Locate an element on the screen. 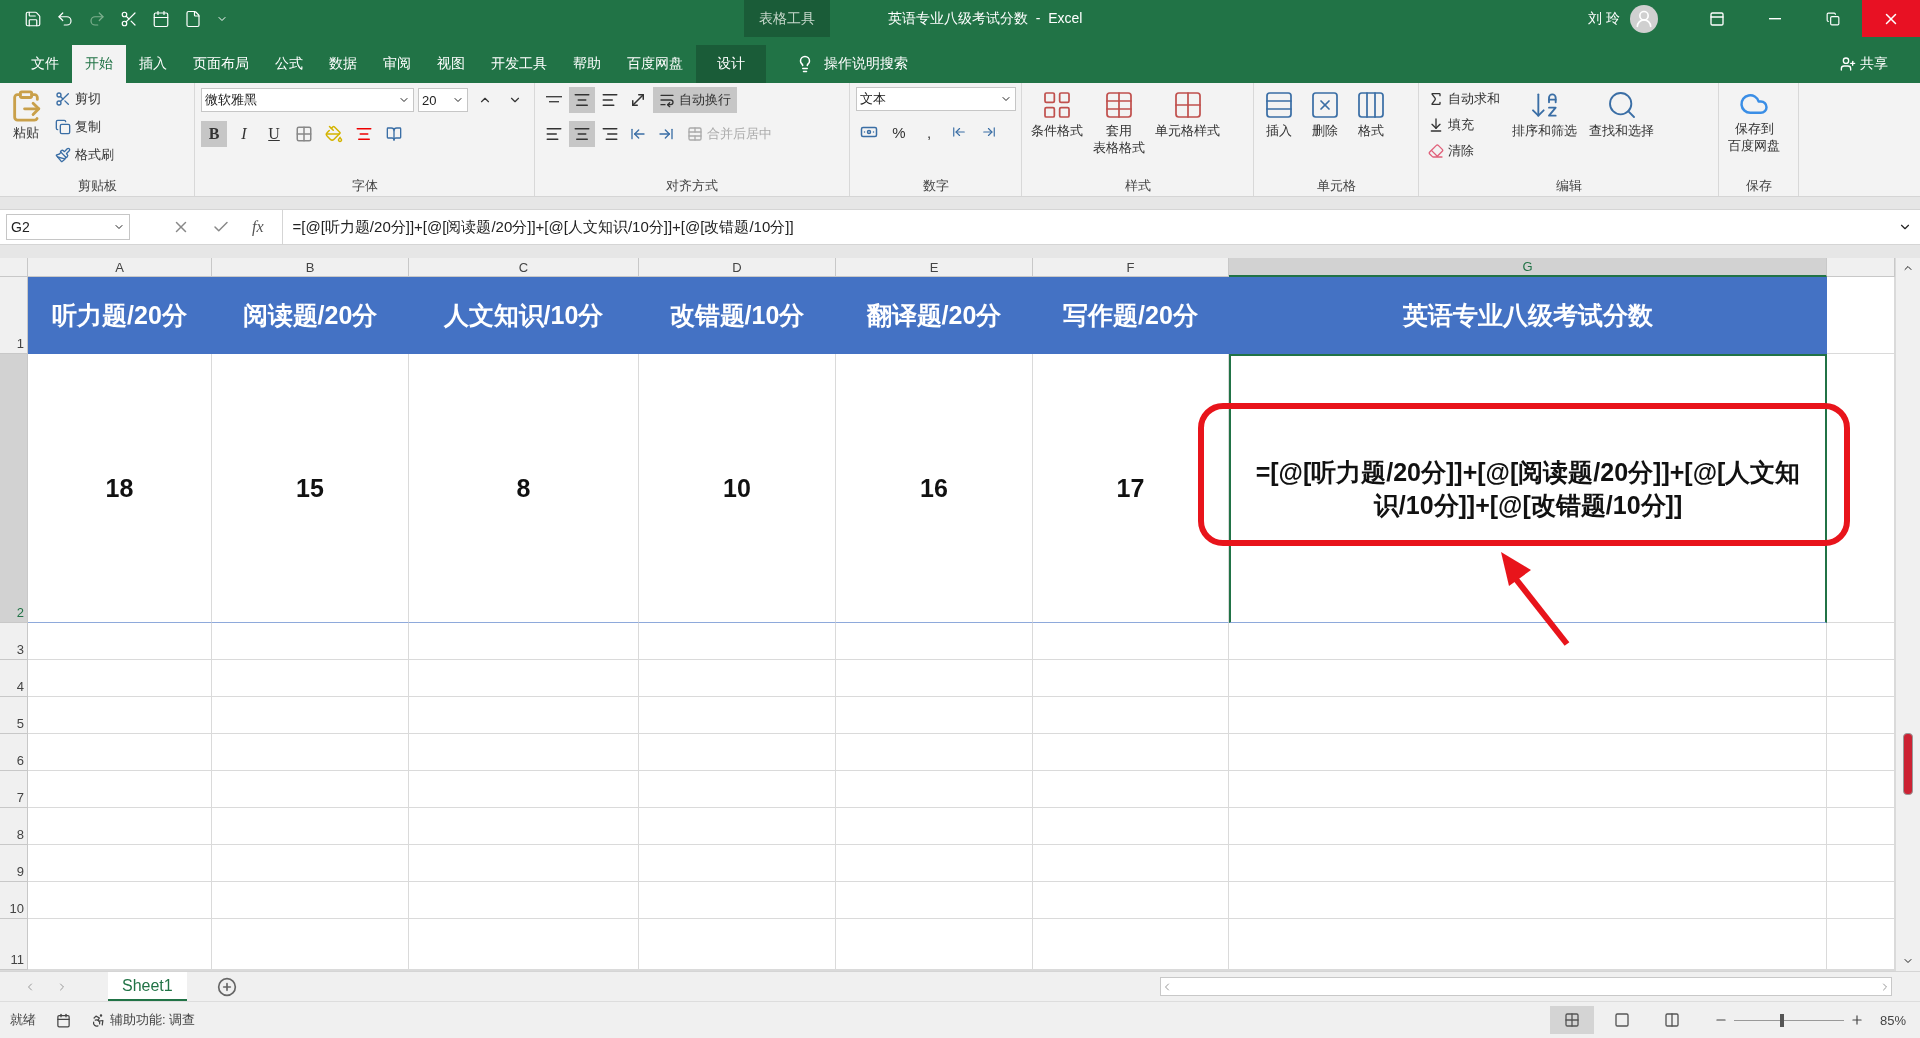  table-header-cell: 听力题/20分 is located at coordinates (120, 315).